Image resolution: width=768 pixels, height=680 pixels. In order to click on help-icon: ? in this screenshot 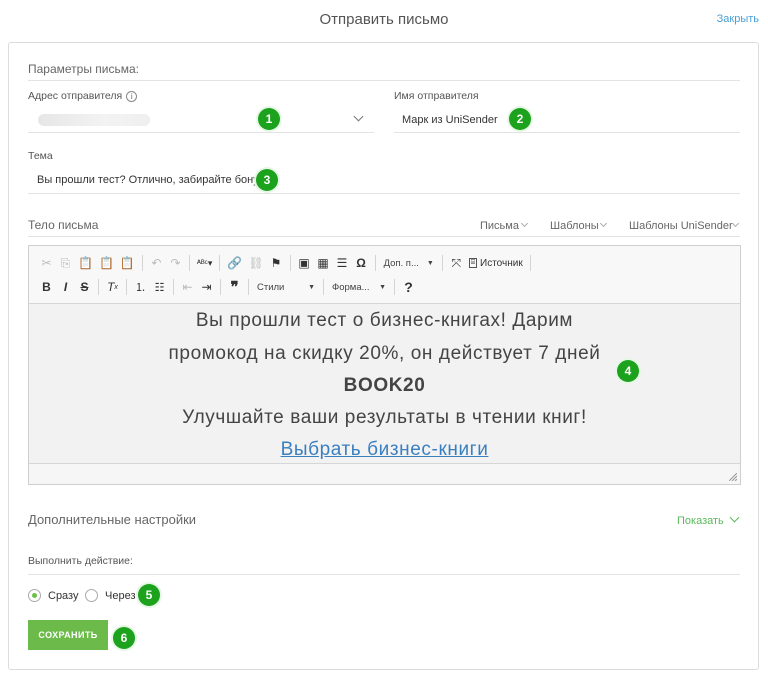, I will do `click(408, 287)`.